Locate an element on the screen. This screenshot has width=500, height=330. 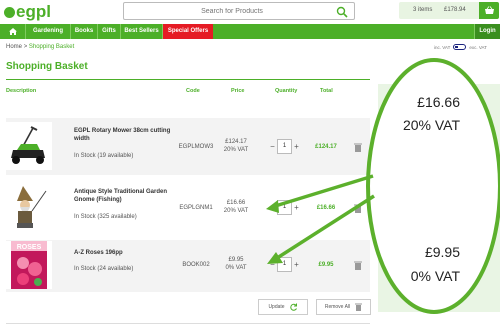
book-cover-image: ROSES is located at coordinates (29, 265).